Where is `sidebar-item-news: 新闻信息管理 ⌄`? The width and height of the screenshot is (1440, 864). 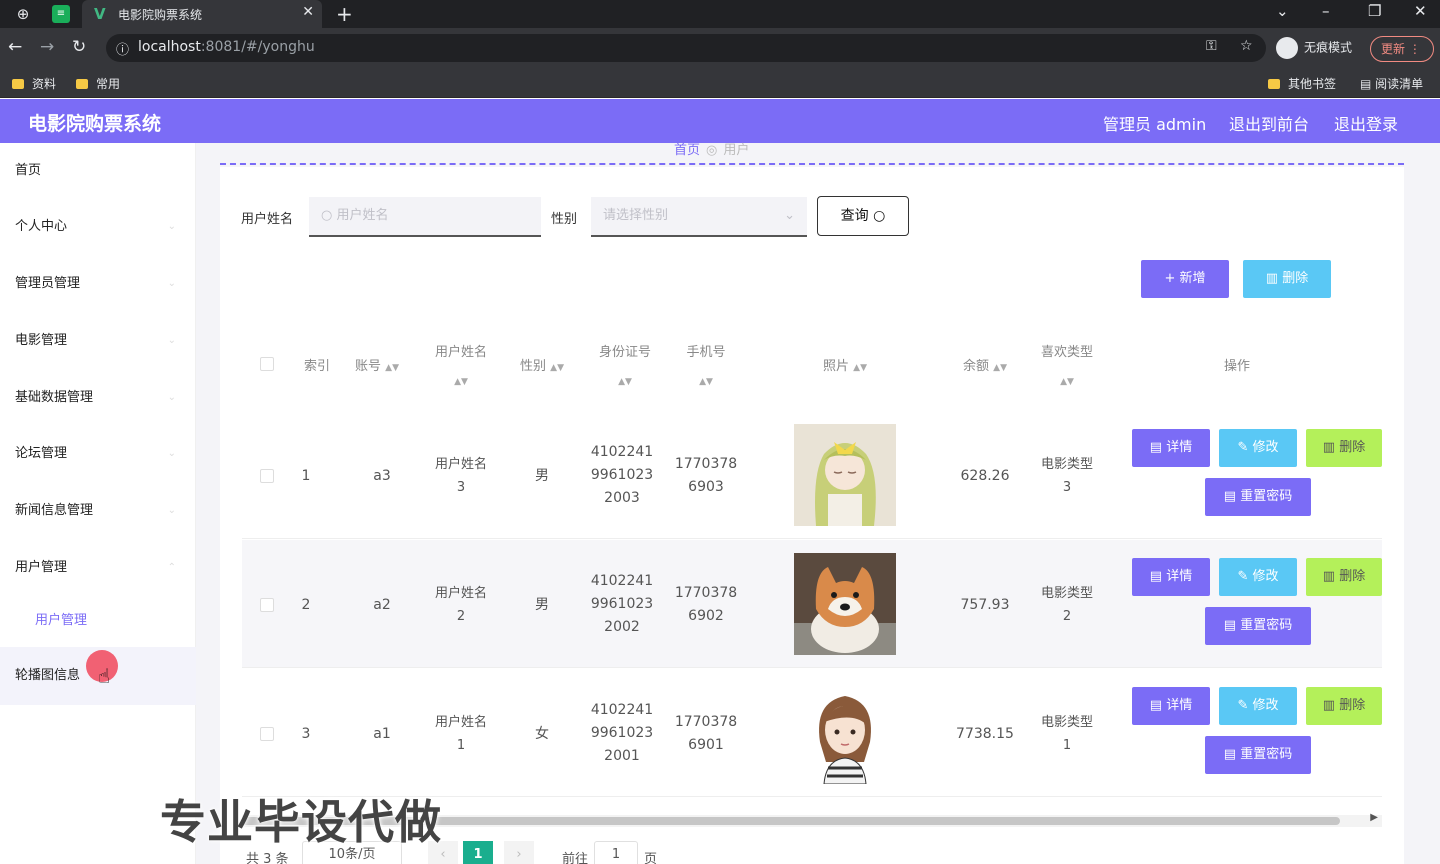 sidebar-item-news: 新闻信息管理 ⌄ is located at coordinates (98, 511).